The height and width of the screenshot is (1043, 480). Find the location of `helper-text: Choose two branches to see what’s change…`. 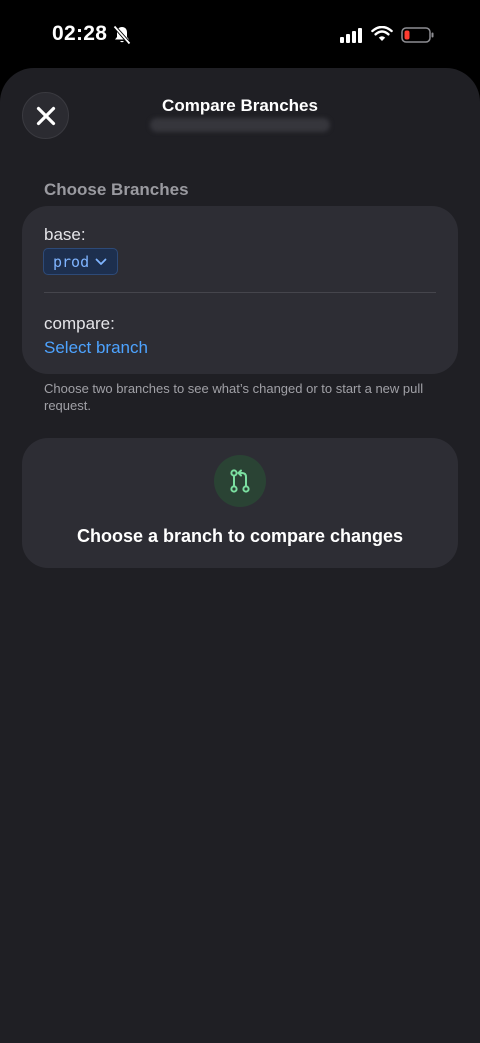

helper-text: Choose two branches to see what’s change… is located at coordinates (234, 397).